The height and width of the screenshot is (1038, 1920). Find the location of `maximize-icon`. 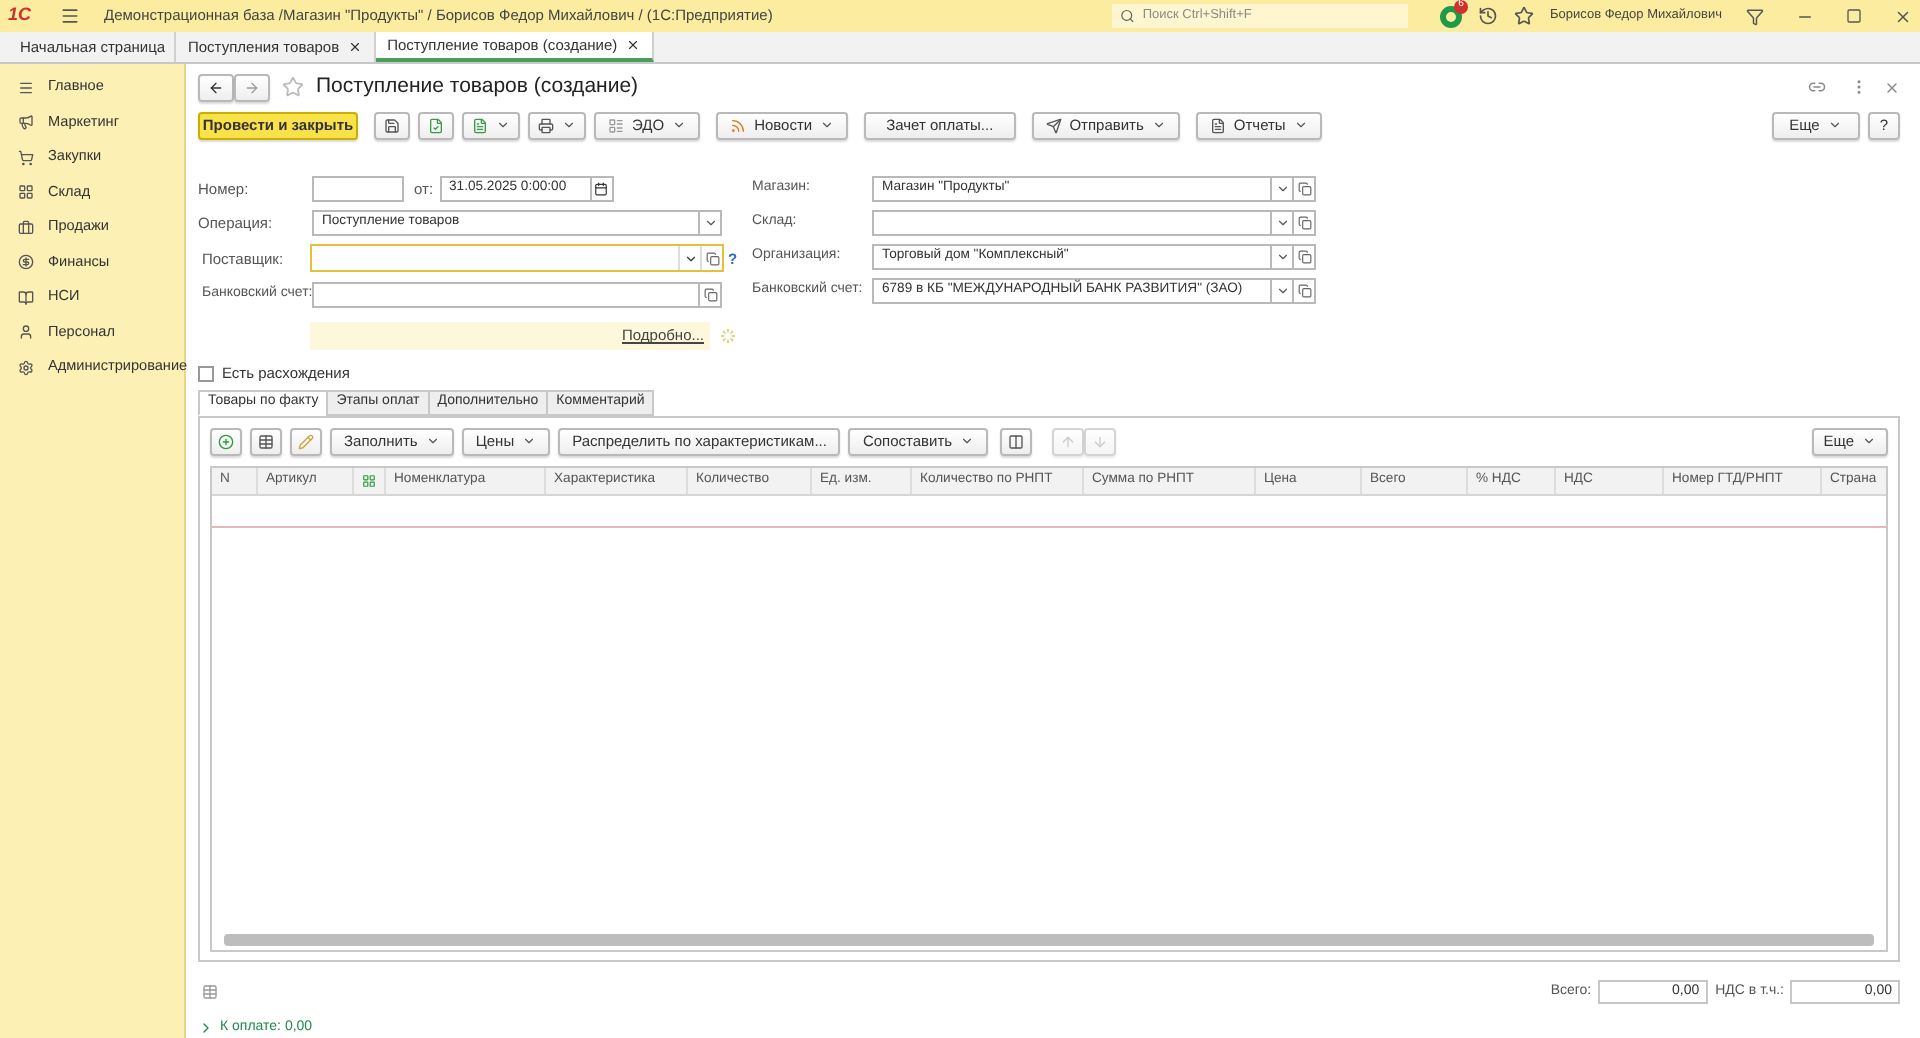

maximize-icon is located at coordinates (1854, 16).